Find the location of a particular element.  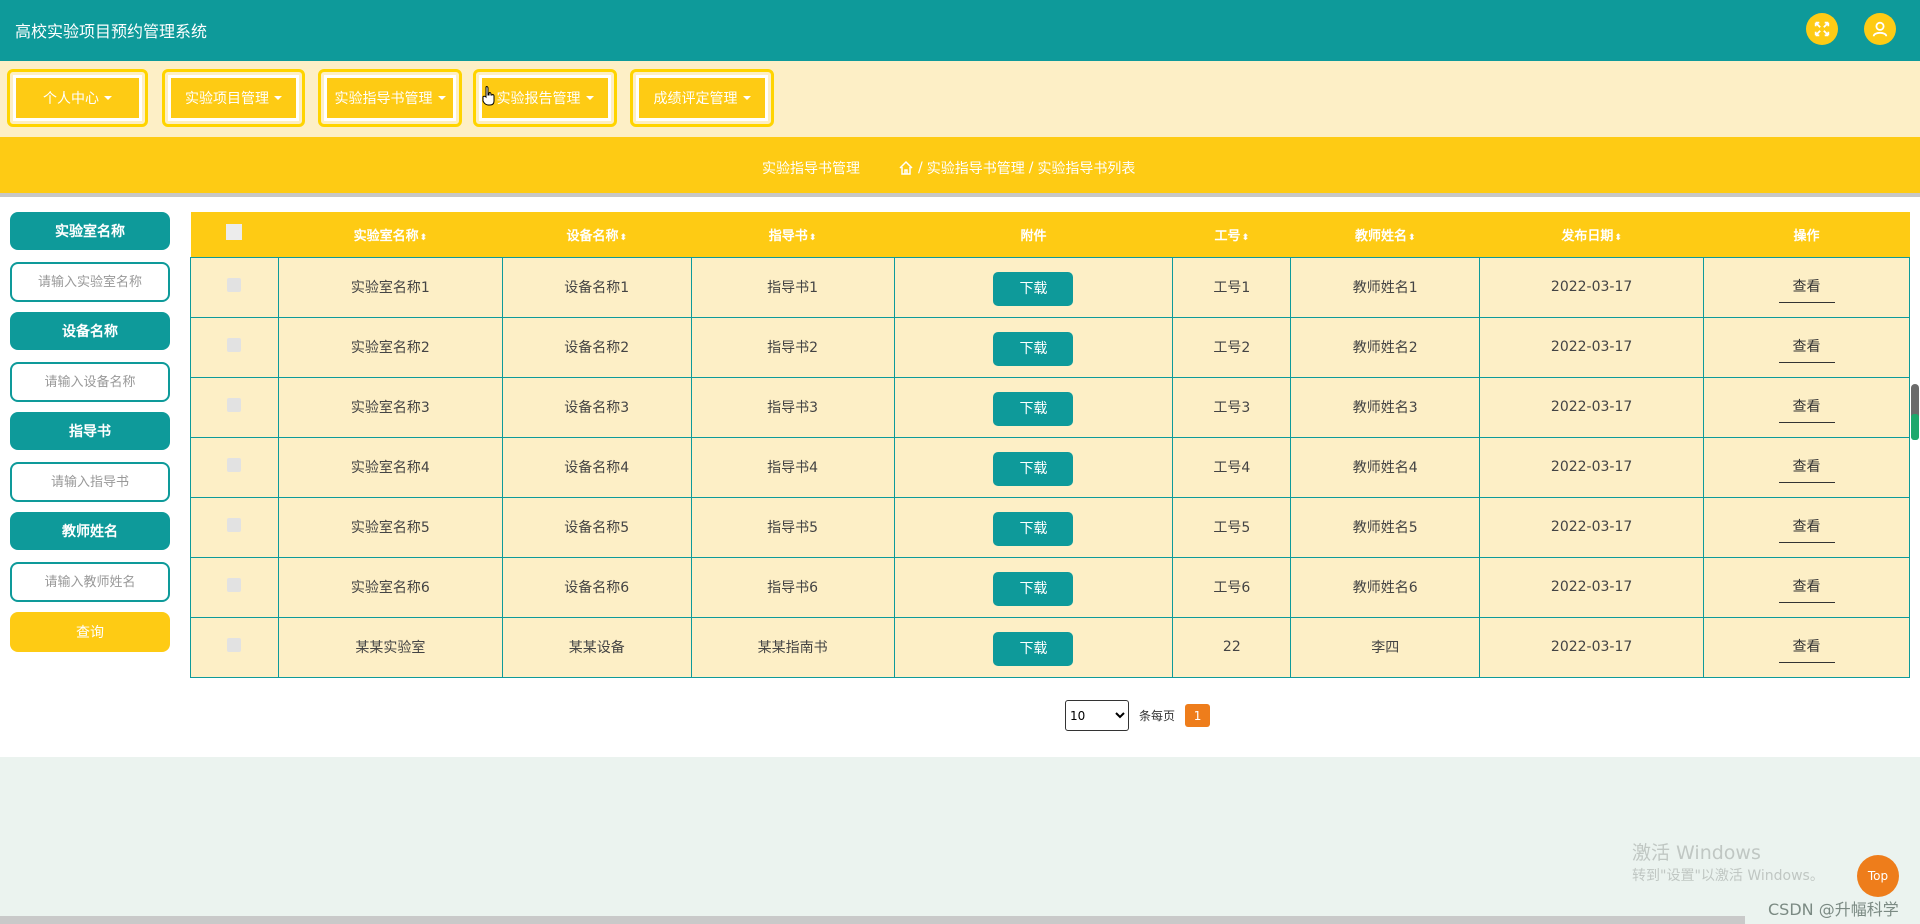

col-header-date: 发布日期⬍ is located at coordinates (1591, 234).